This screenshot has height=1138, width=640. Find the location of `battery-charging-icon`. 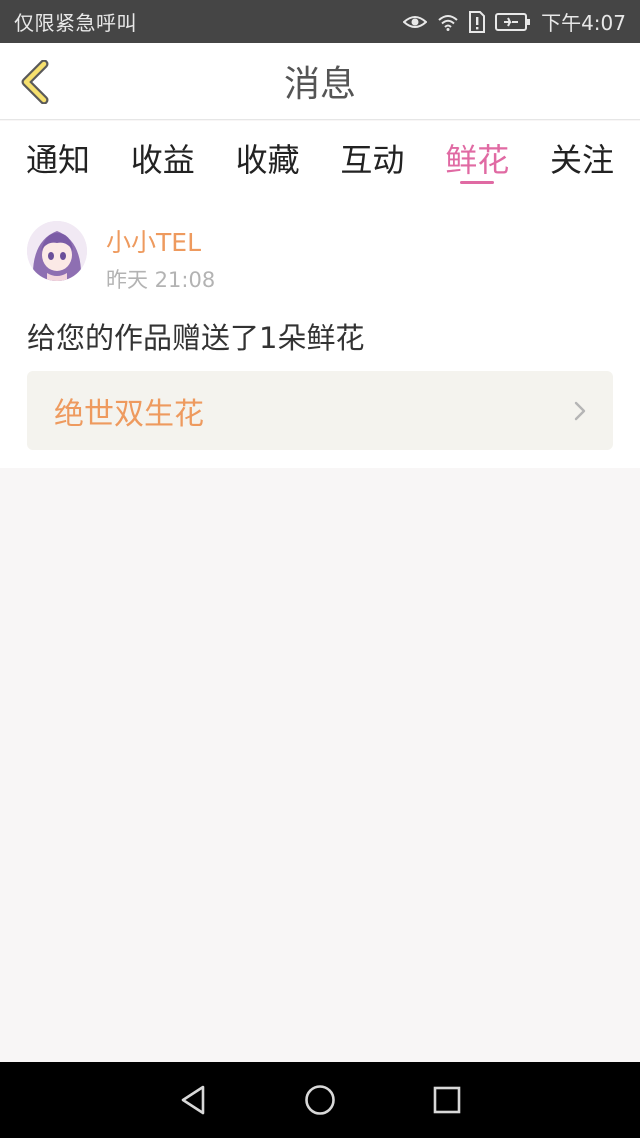

battery-charging-icon is located at coordinates (513, 21).